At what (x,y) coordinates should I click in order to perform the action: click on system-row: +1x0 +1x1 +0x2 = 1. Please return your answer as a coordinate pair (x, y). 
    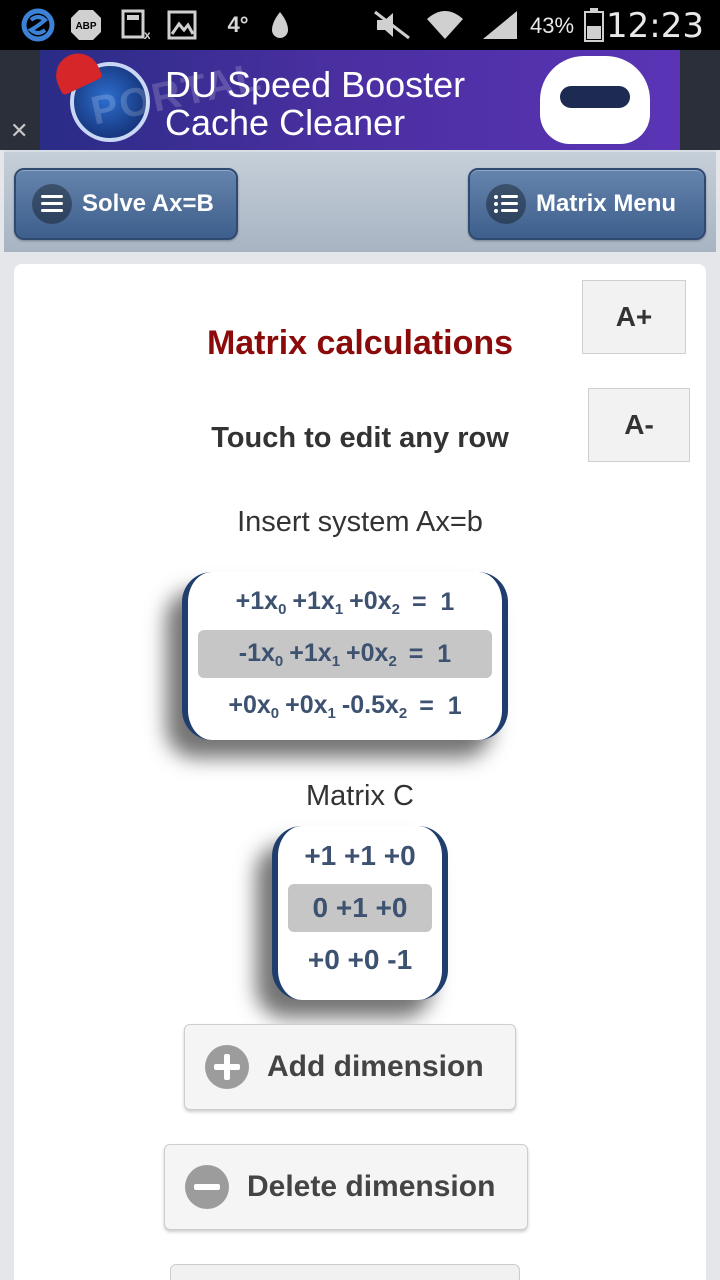
    Looking at the image, I should click on (345, 602).